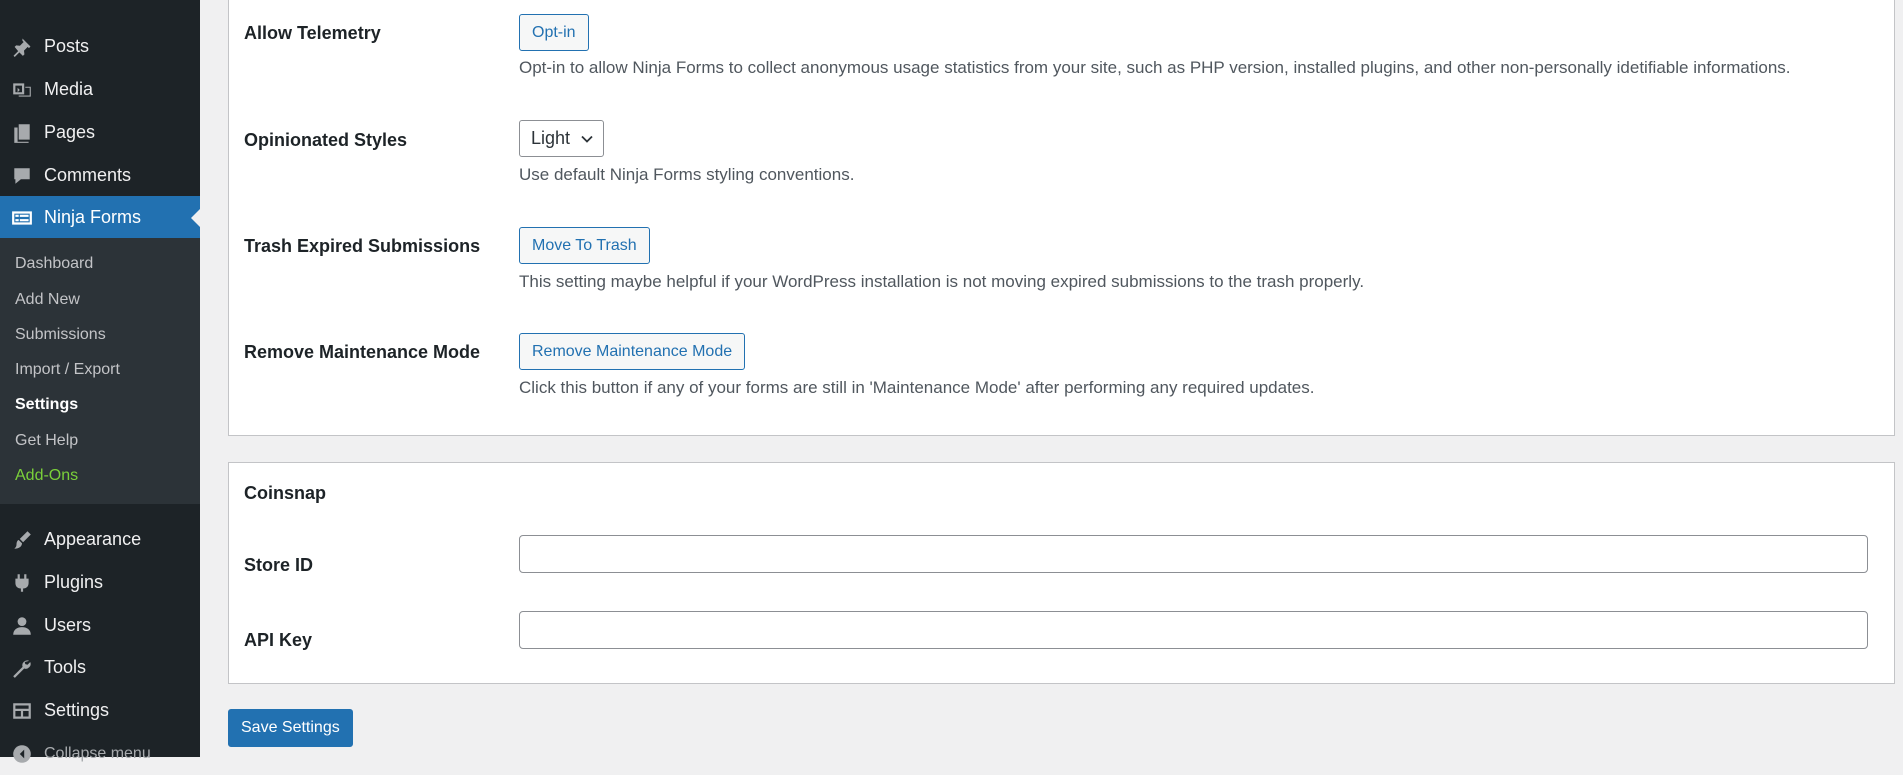 Image resolution: width=1903 pixels, height=775 pixels. What do you see at coordinates (312, 33) in the screenshot?
I see `telemetry-label: Allow Telemetry` at bounding box center [312, 33].